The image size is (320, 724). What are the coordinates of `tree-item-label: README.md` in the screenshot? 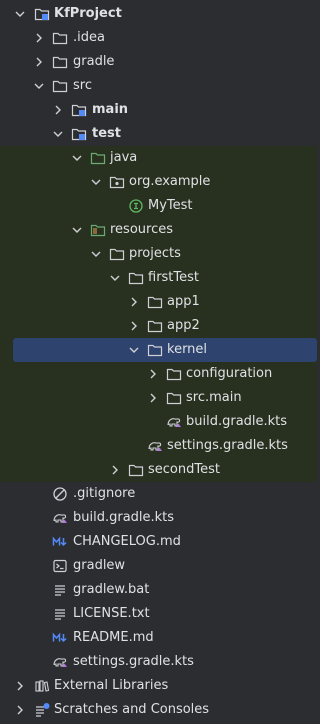 It's located at (113, 637).